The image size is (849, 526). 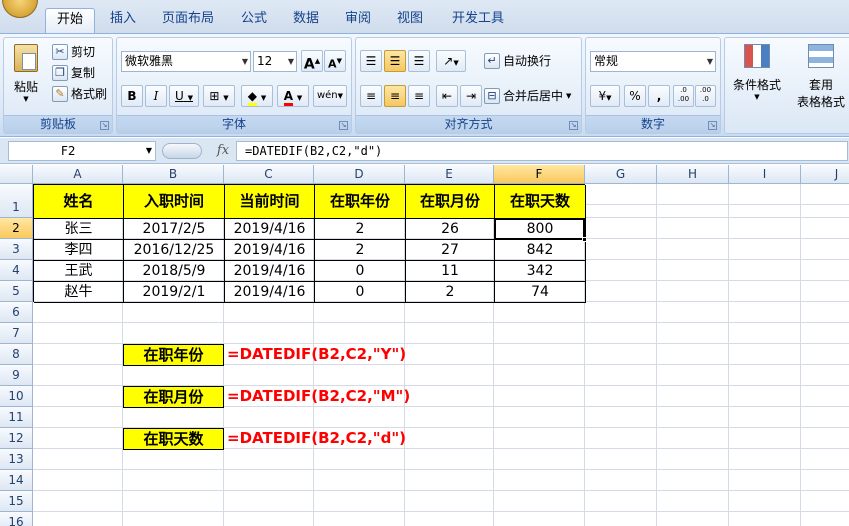 I want to click on decrease-decimal-button: .00 .0, so click(x=705, y=96).